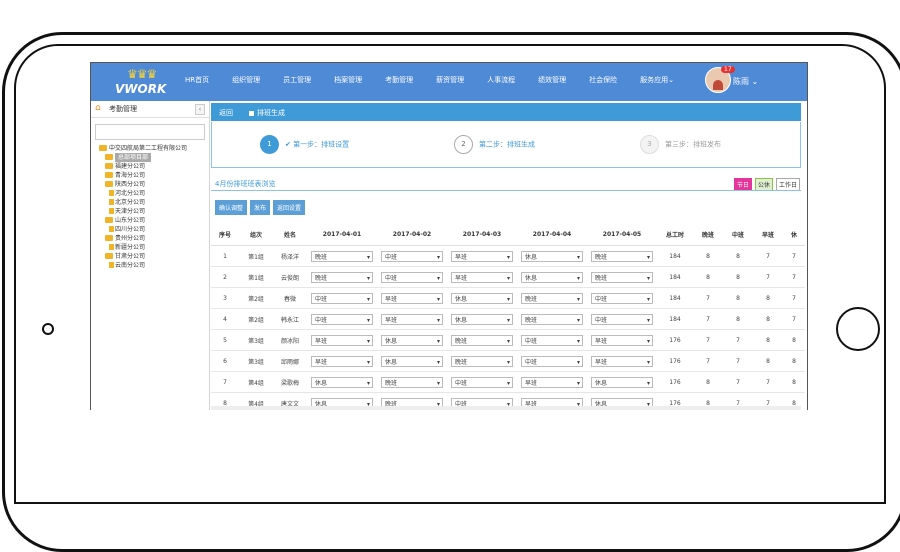  What do you see at coordinates (152, 256) in the screenshot?
I see `tree-item: 甘肃分公司` at bounding box center [152, 256].